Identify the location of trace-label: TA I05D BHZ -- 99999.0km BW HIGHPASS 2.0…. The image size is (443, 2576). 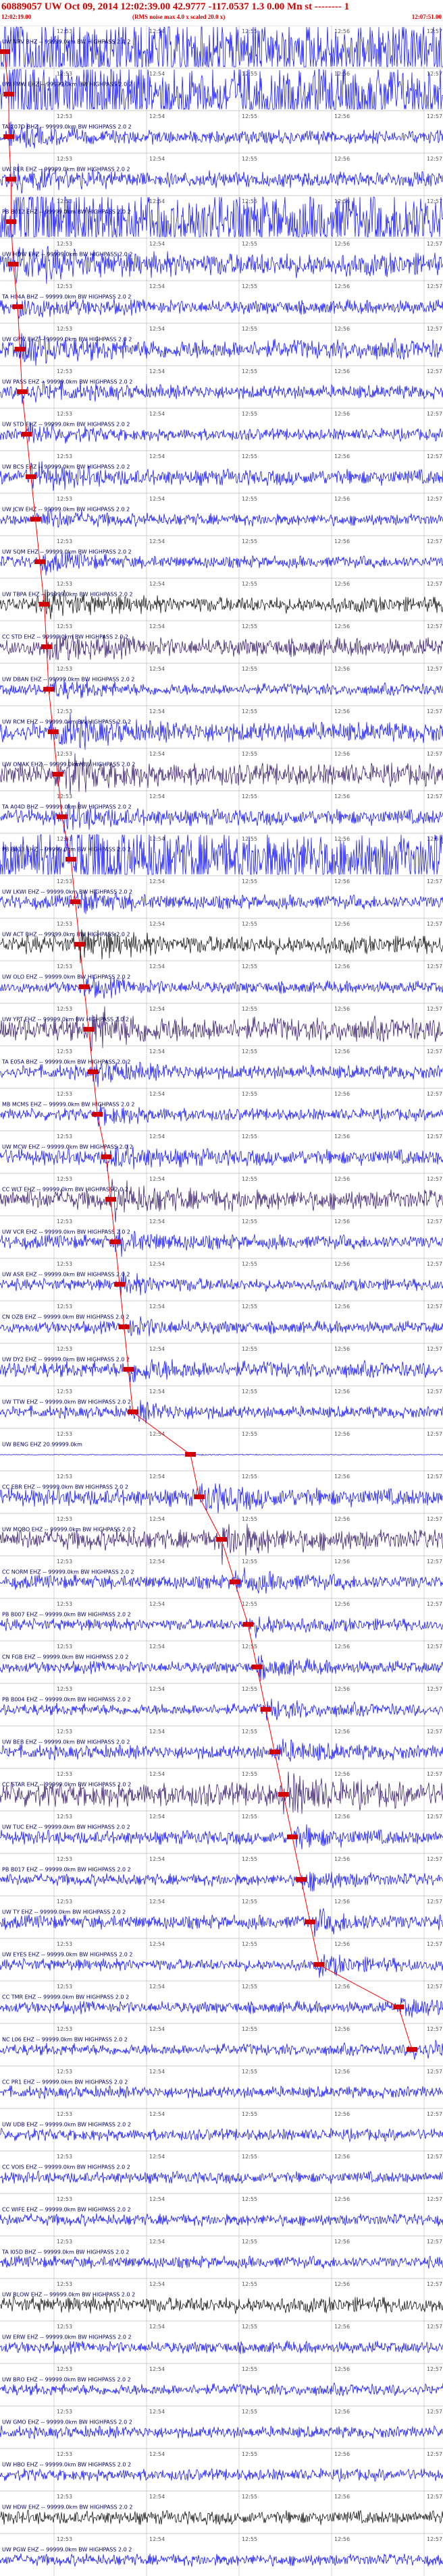
(65, 2252).